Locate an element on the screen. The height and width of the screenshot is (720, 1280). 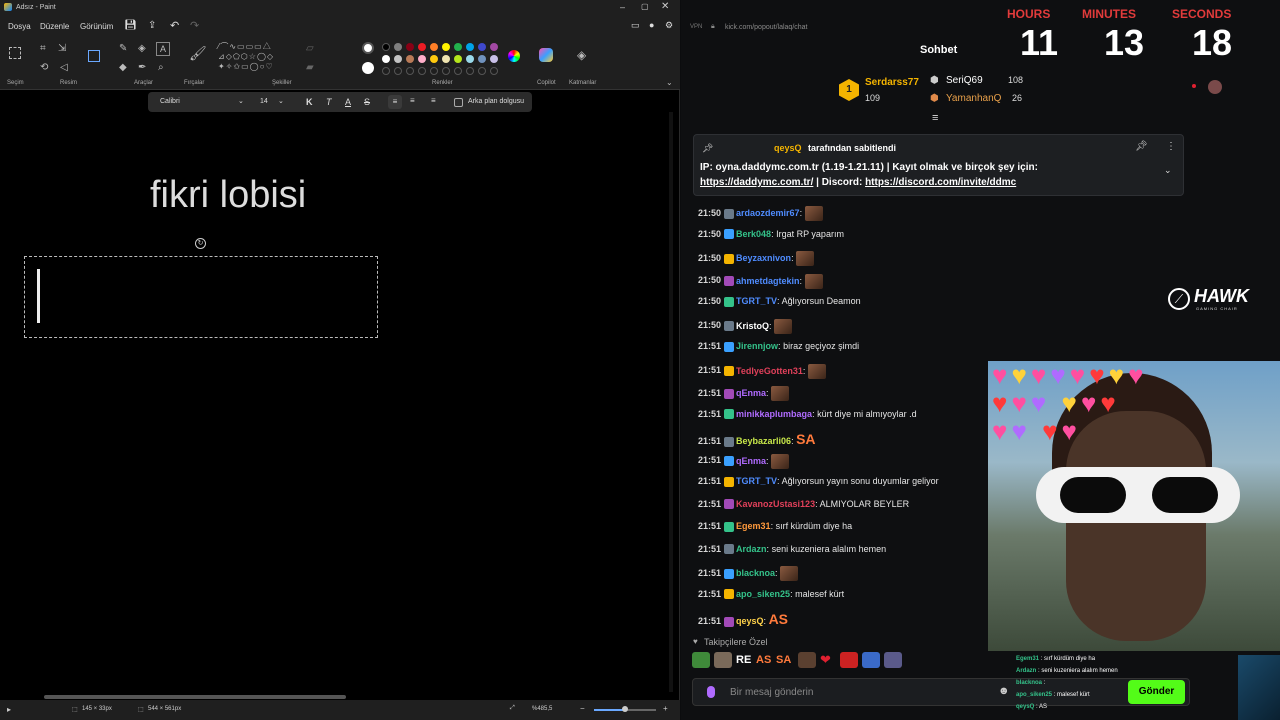
brush-icon: 🖌︎ is located at coordinates (198, 53).